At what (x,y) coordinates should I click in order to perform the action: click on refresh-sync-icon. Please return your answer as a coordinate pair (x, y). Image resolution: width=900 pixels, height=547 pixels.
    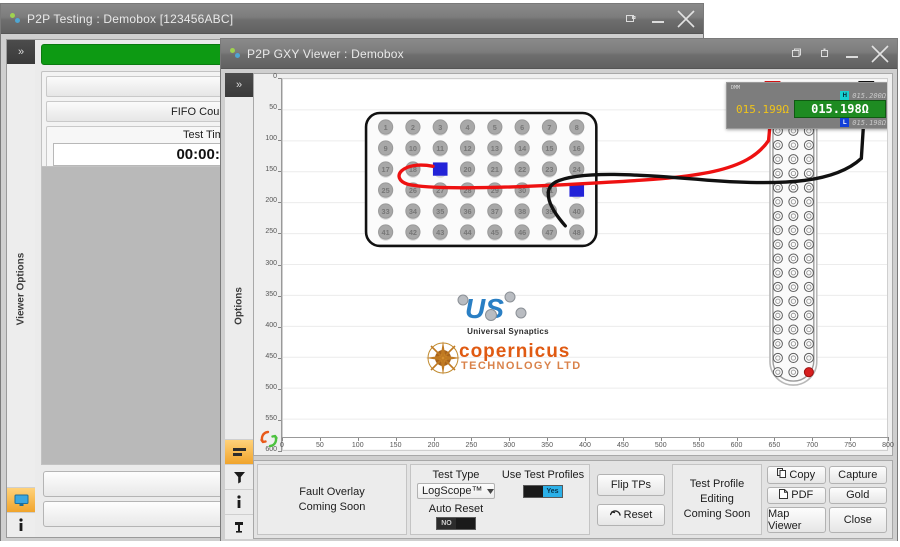
    Looking at the image, I should click on (269, 439).